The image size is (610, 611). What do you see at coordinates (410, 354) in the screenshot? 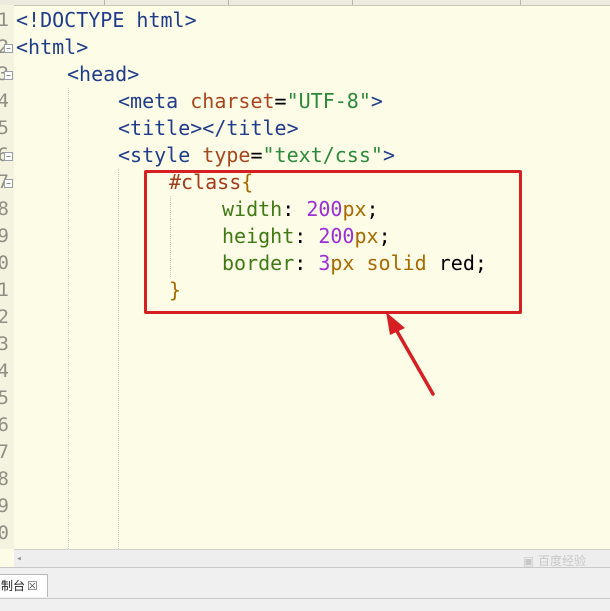
I see `arrow-icon` at bounding box center [410, 354].